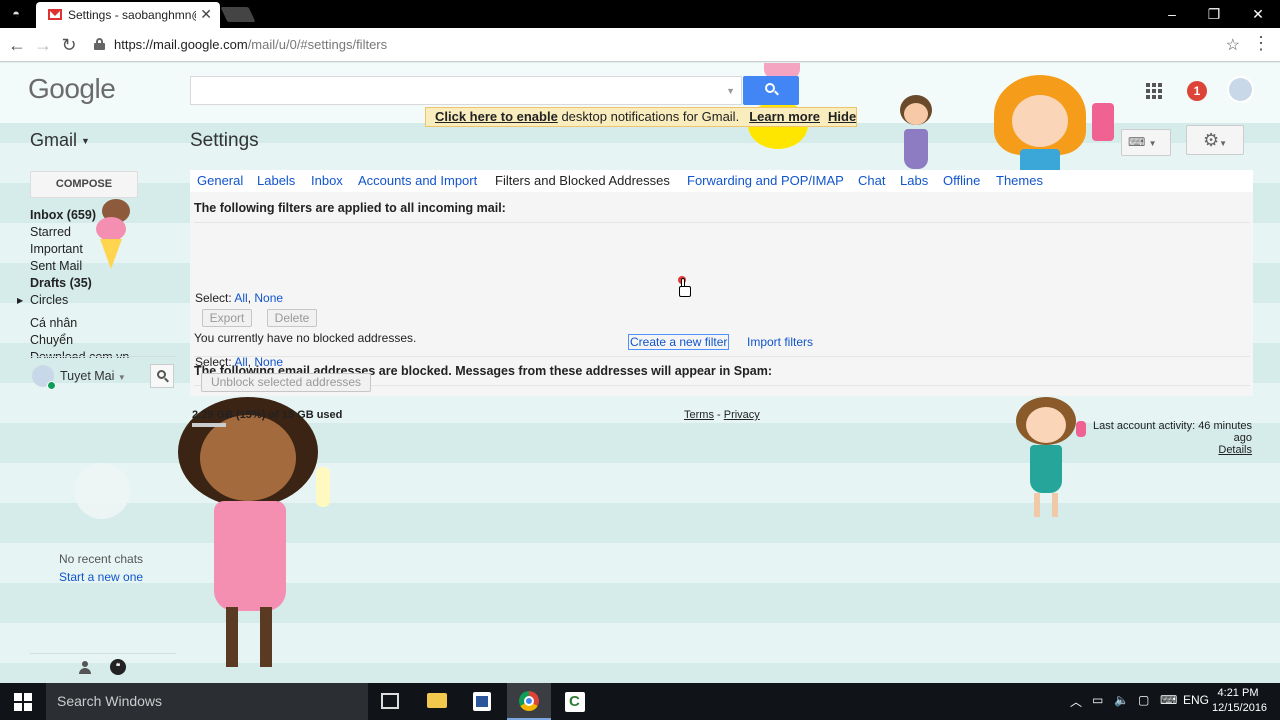  I want to click on file-explorer-button, so click(437, 701).